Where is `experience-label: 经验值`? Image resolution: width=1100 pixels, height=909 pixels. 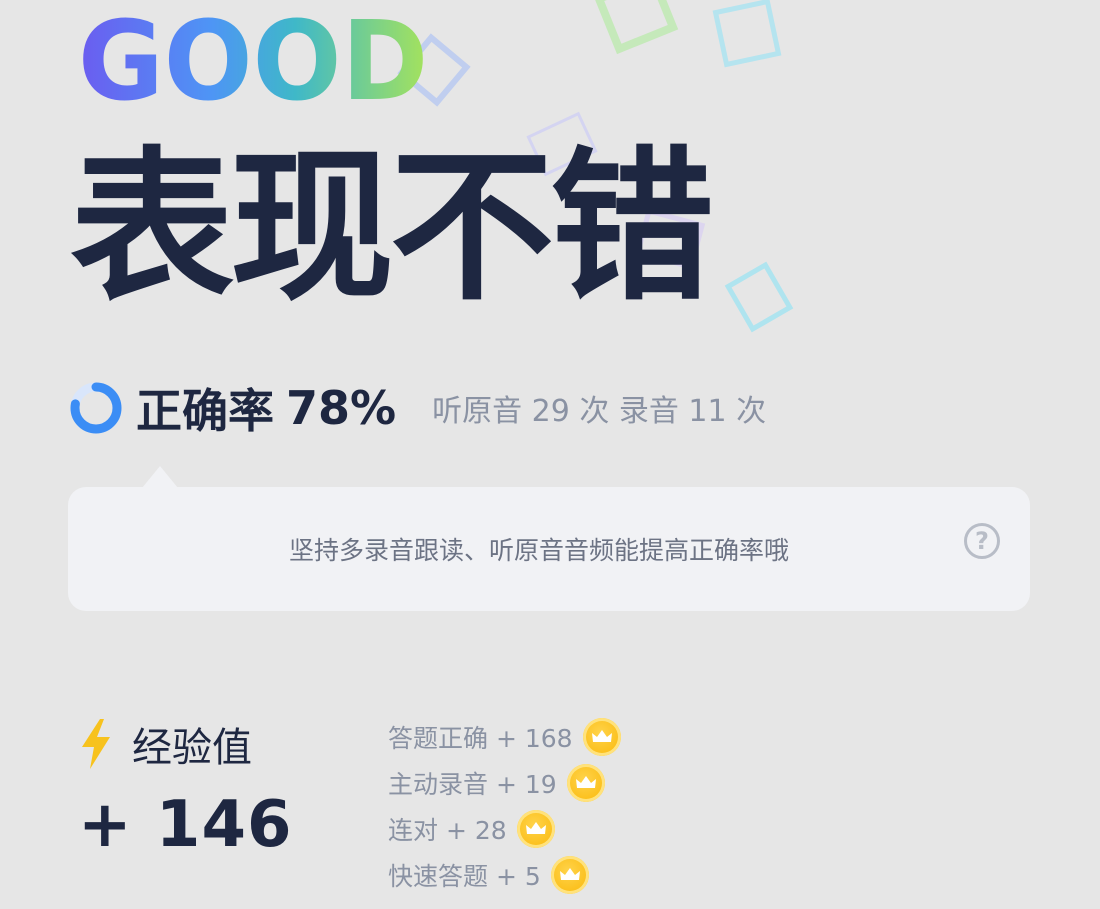 experience-label: 经验值 is located at coordinates (192, 748).